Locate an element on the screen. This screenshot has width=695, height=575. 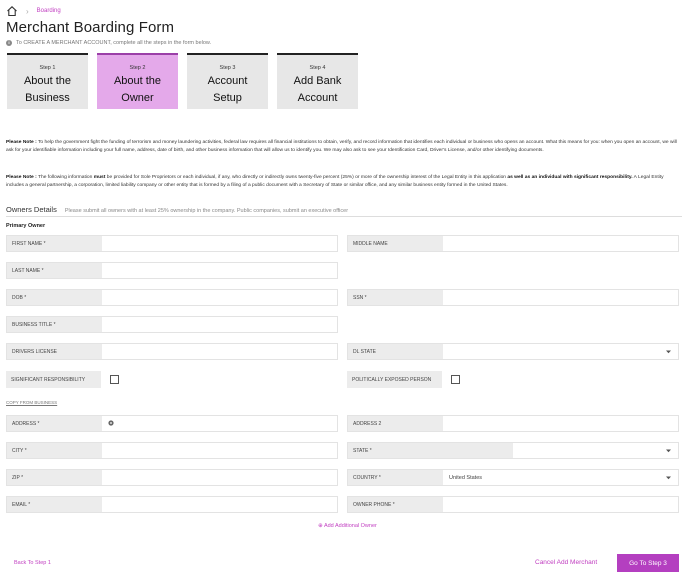
location-pin-icon is located at coordinates (111, 423).